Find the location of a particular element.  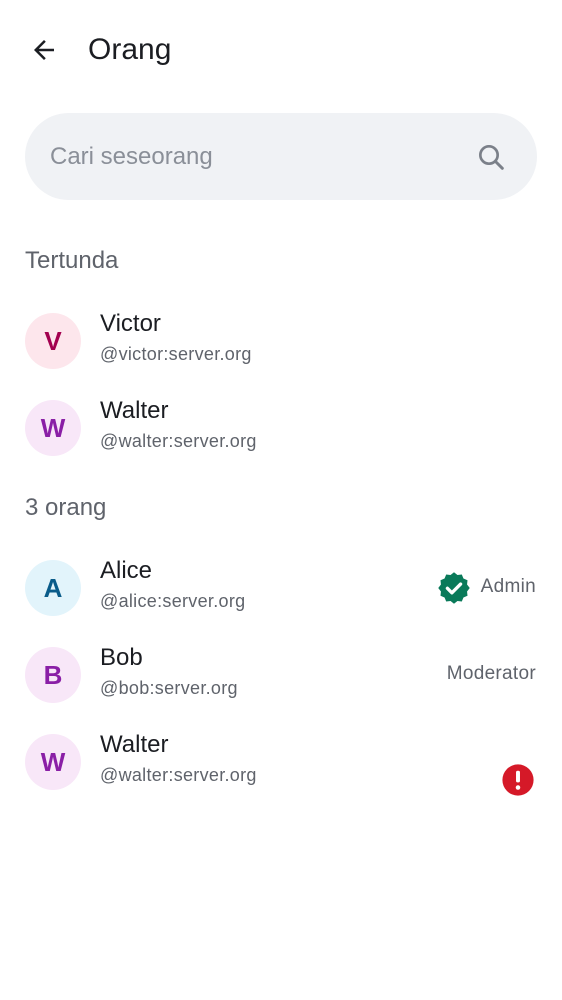

page-title: Orang is located at coordinates (130, 49).